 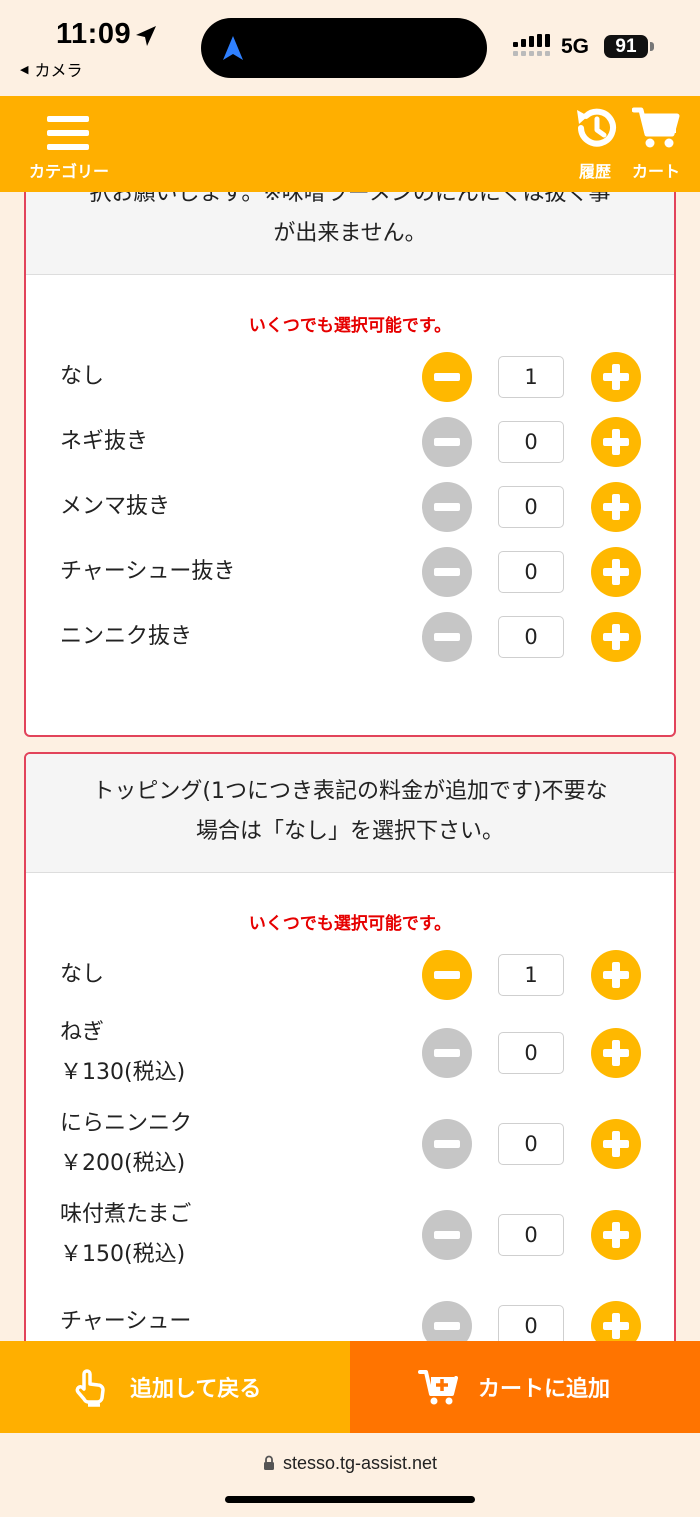 What do you see at coordinates (125, 1235) in the screenshot?
I see `option-text: 味付煮たまご ￥150(税込)` at bounding box center [125, 1235].